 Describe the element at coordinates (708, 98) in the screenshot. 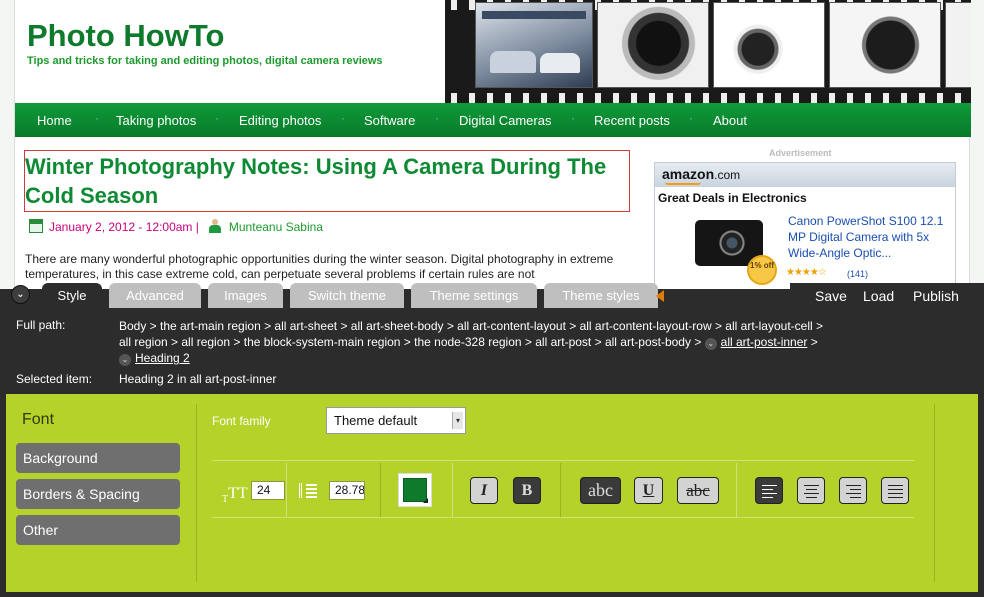

I see `film-holes-bottom` at that location.